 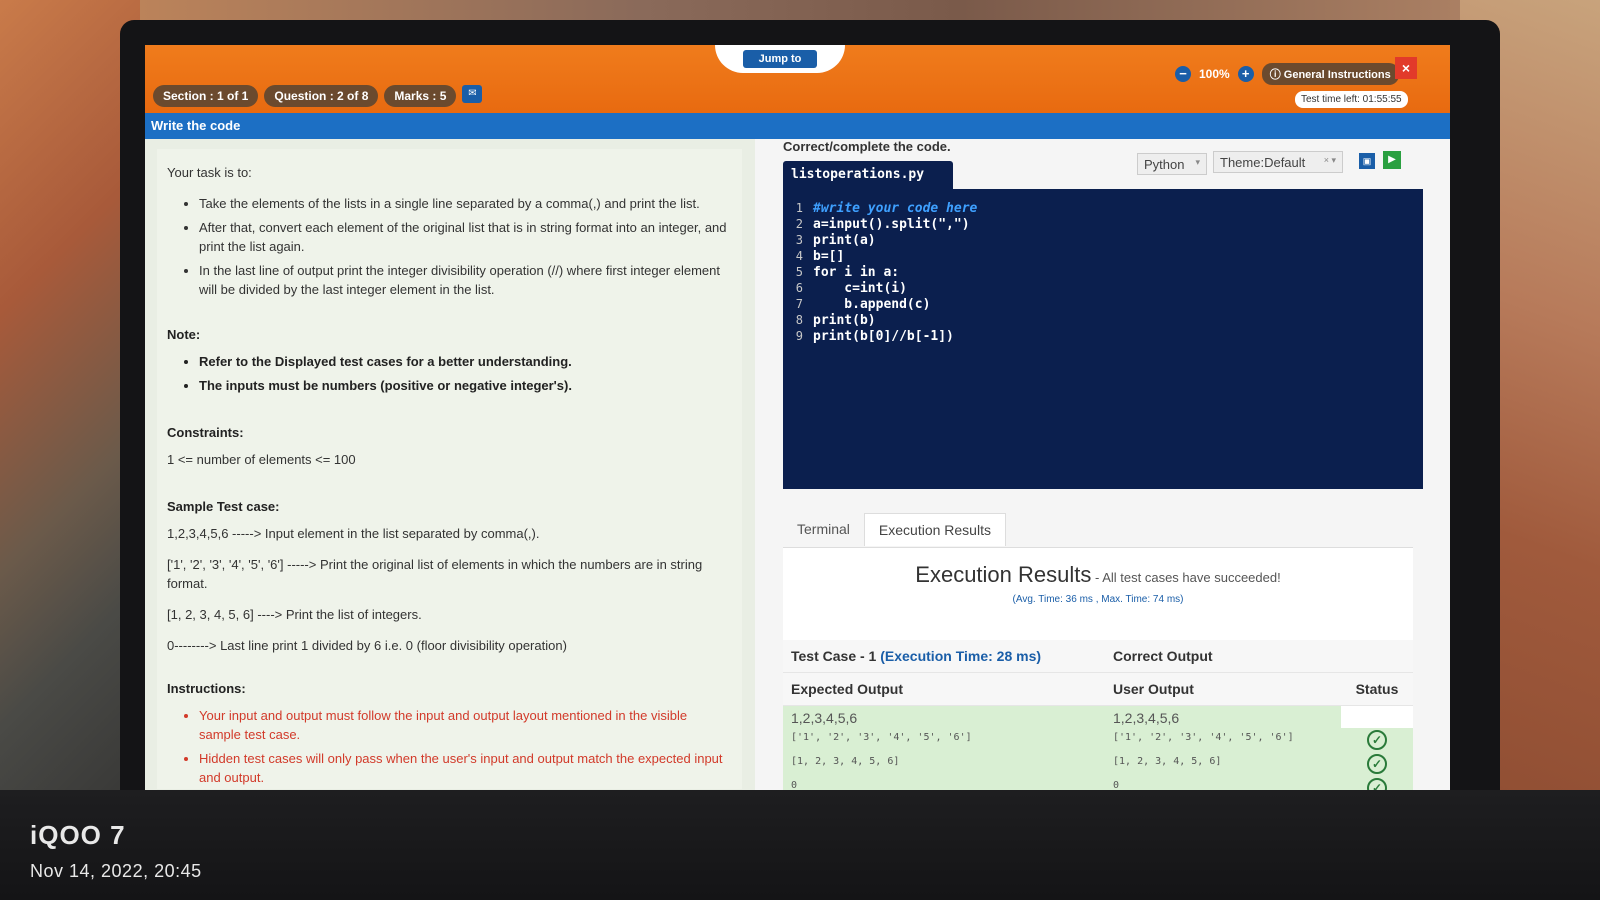 What do you see at coordinates (1197, 162) in the screenshot?
I see `chevron-down-icon: ▾` at bounding box center [1197, 162].